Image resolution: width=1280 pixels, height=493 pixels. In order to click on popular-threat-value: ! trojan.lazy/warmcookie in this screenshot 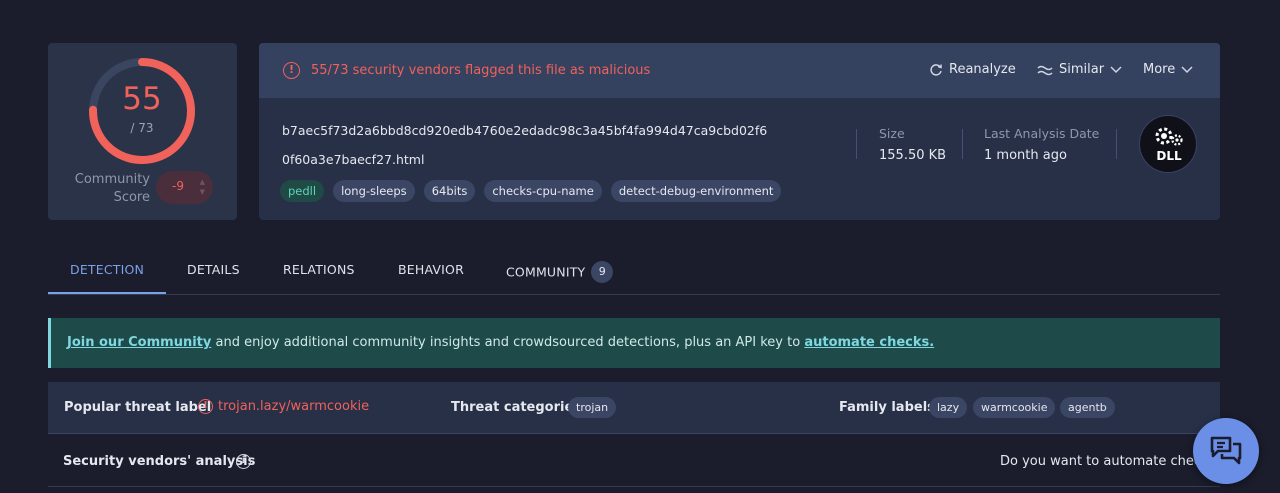, I will do `click(283, 406)`.